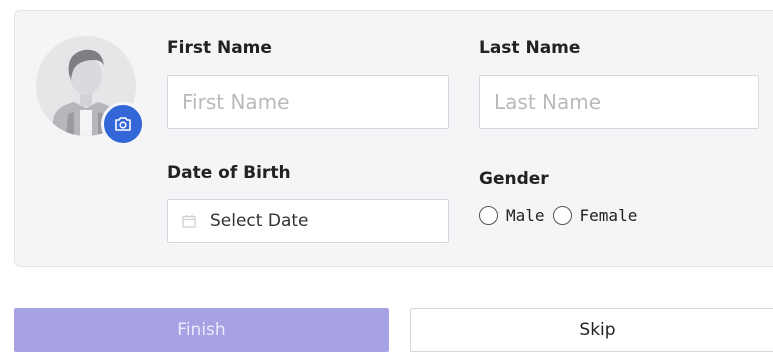  What do you see at coordinates (608, 215) in the screenshot?
I see `radio-label-female: Female` at bounding box center [608, 215].